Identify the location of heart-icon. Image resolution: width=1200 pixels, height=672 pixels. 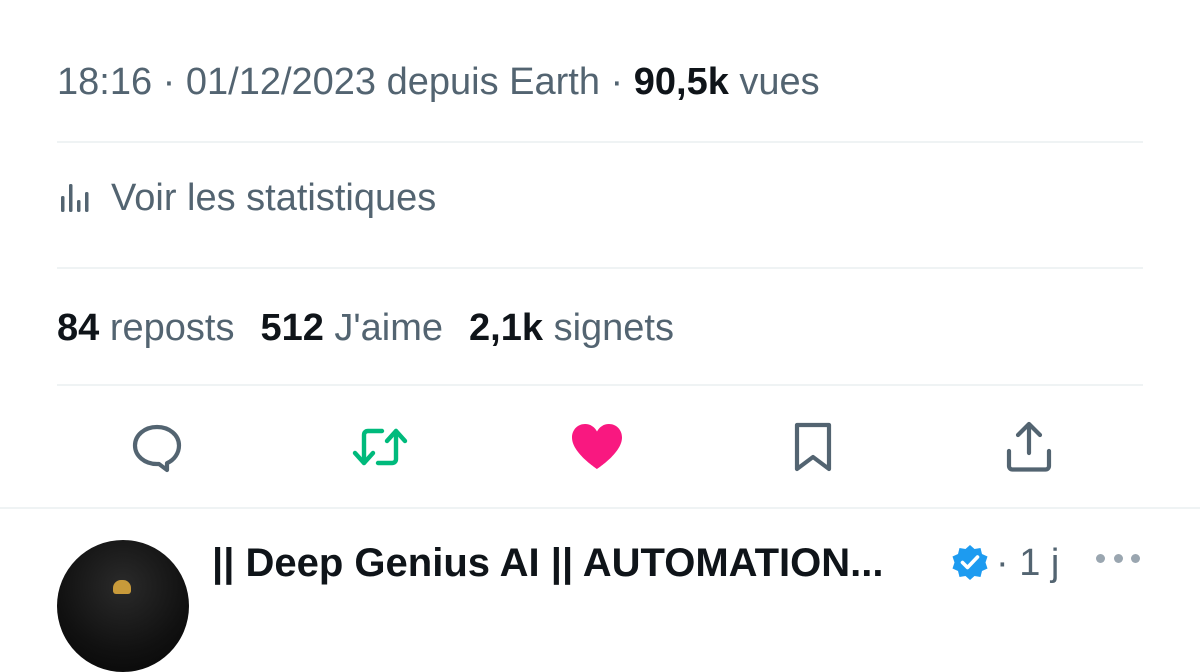
(597, 449).